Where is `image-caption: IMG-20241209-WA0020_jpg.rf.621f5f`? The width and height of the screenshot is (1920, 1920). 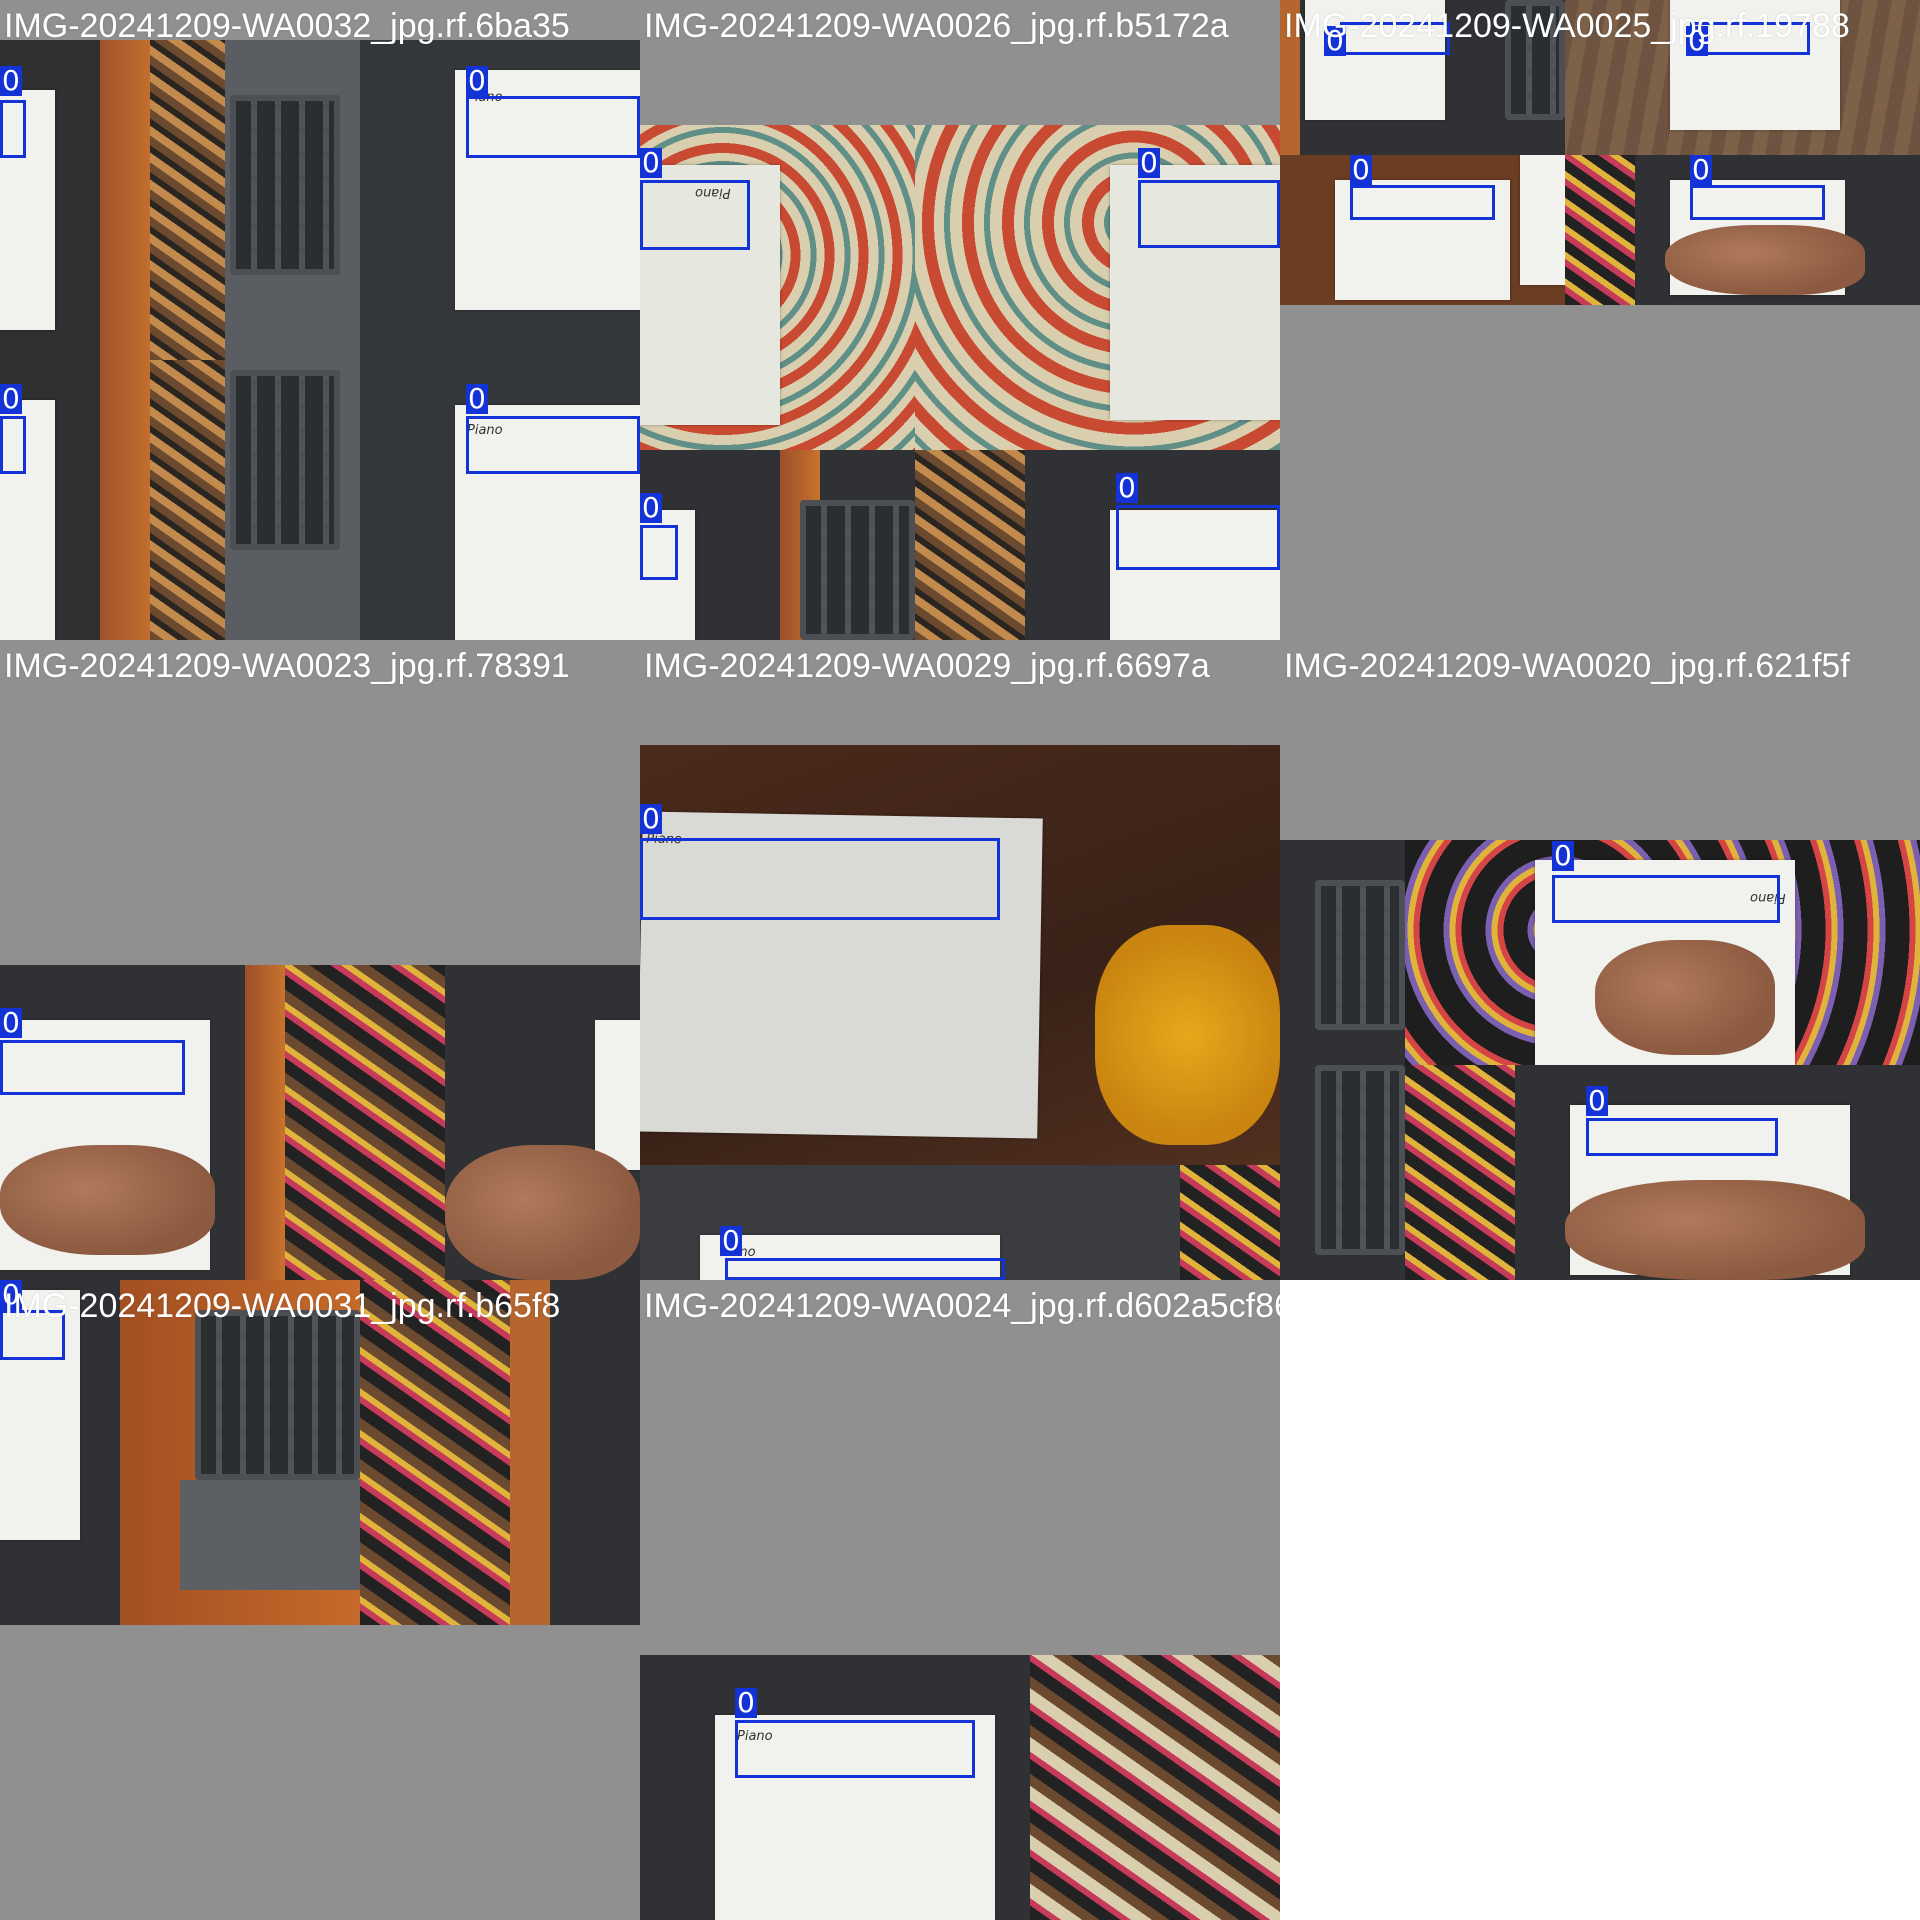
image-caption: IMG-20241209-WA0020_jpg.rf.621f5f is located at coordinates (1567, 666).